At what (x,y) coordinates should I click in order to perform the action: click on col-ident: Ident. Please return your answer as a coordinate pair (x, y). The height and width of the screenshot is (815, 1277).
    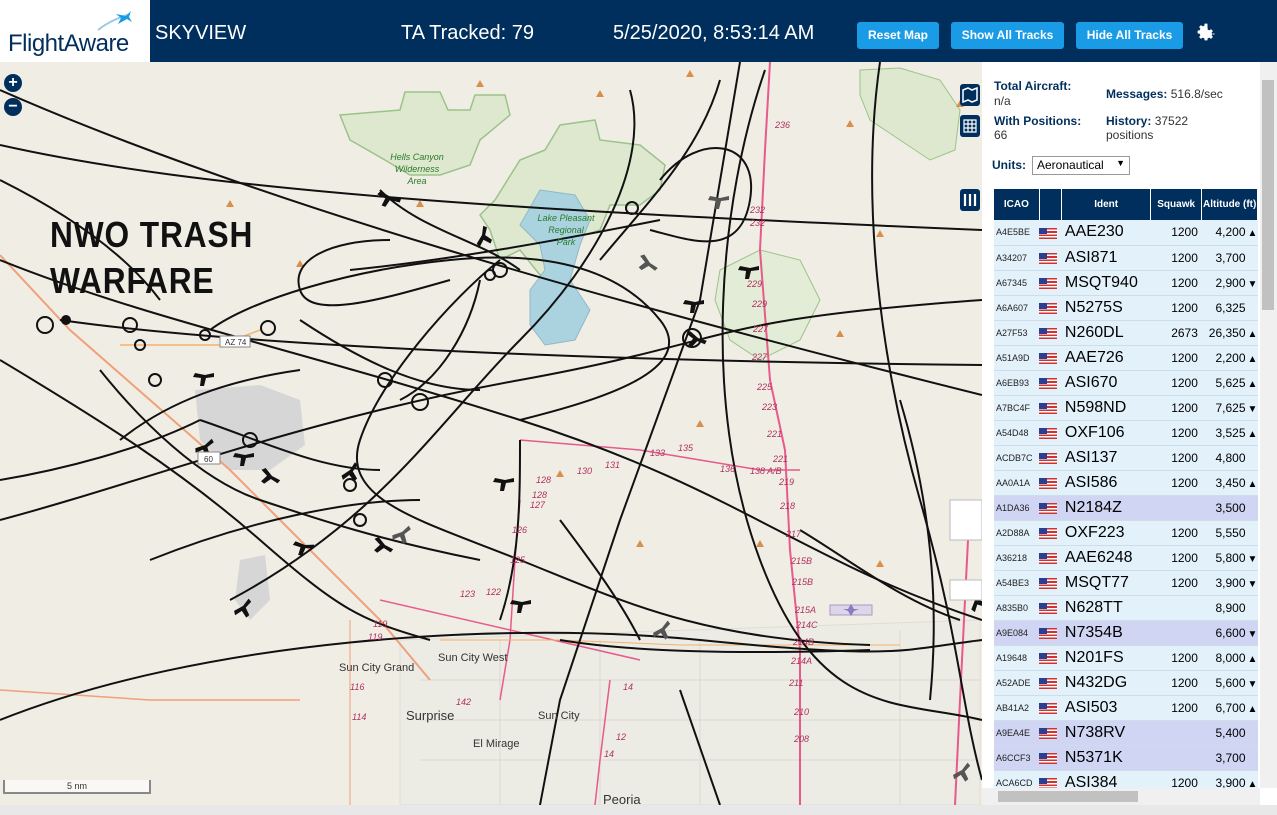
    Looking at the image, I should click on (1106, 204).